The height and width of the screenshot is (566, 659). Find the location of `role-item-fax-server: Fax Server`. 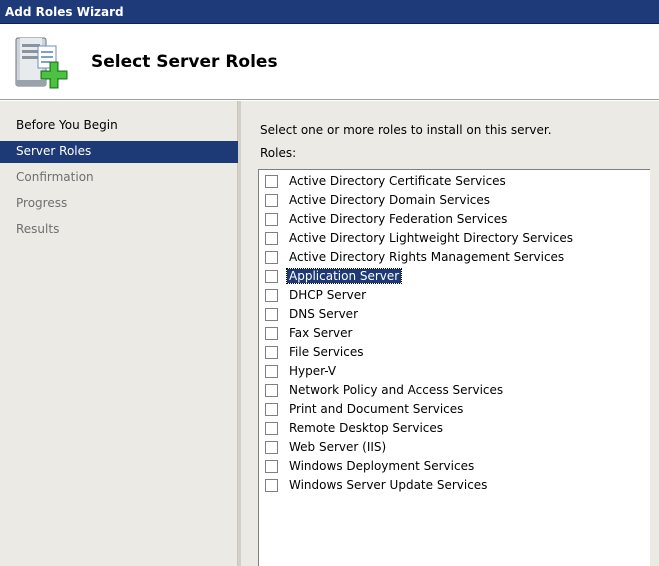

role-item-fax-server: Fax Server is located at coordinates (309, 333).